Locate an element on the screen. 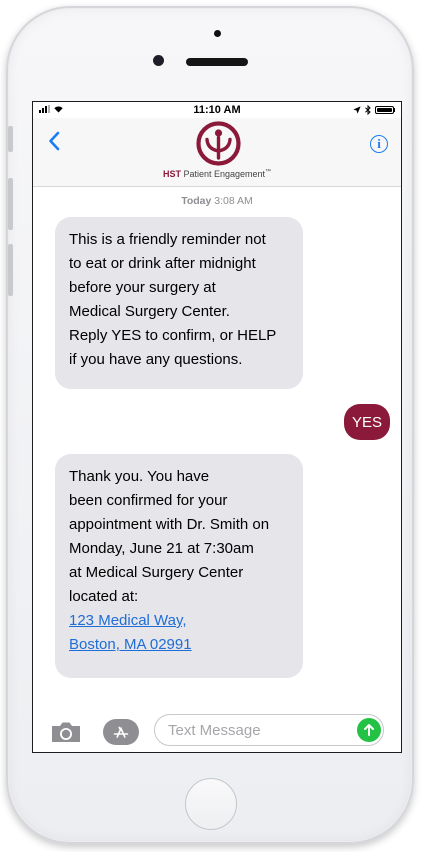 Image resolution: width=422 pixels, height=852 pixels. earpiece-speaker is located at coordinates (217, 62).